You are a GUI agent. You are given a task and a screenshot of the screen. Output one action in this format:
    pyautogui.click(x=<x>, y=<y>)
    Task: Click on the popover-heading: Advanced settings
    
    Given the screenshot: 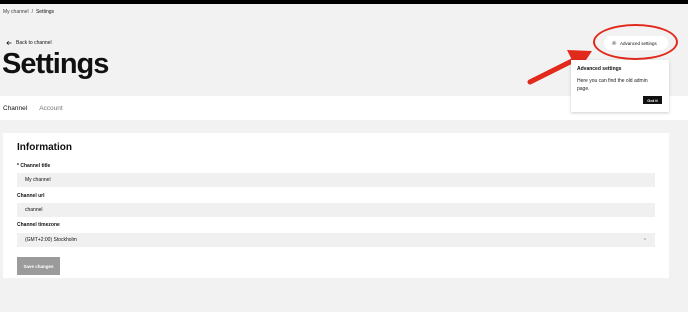 What is the action you would take?
    pyautogui.click(x=599, y=69)
    